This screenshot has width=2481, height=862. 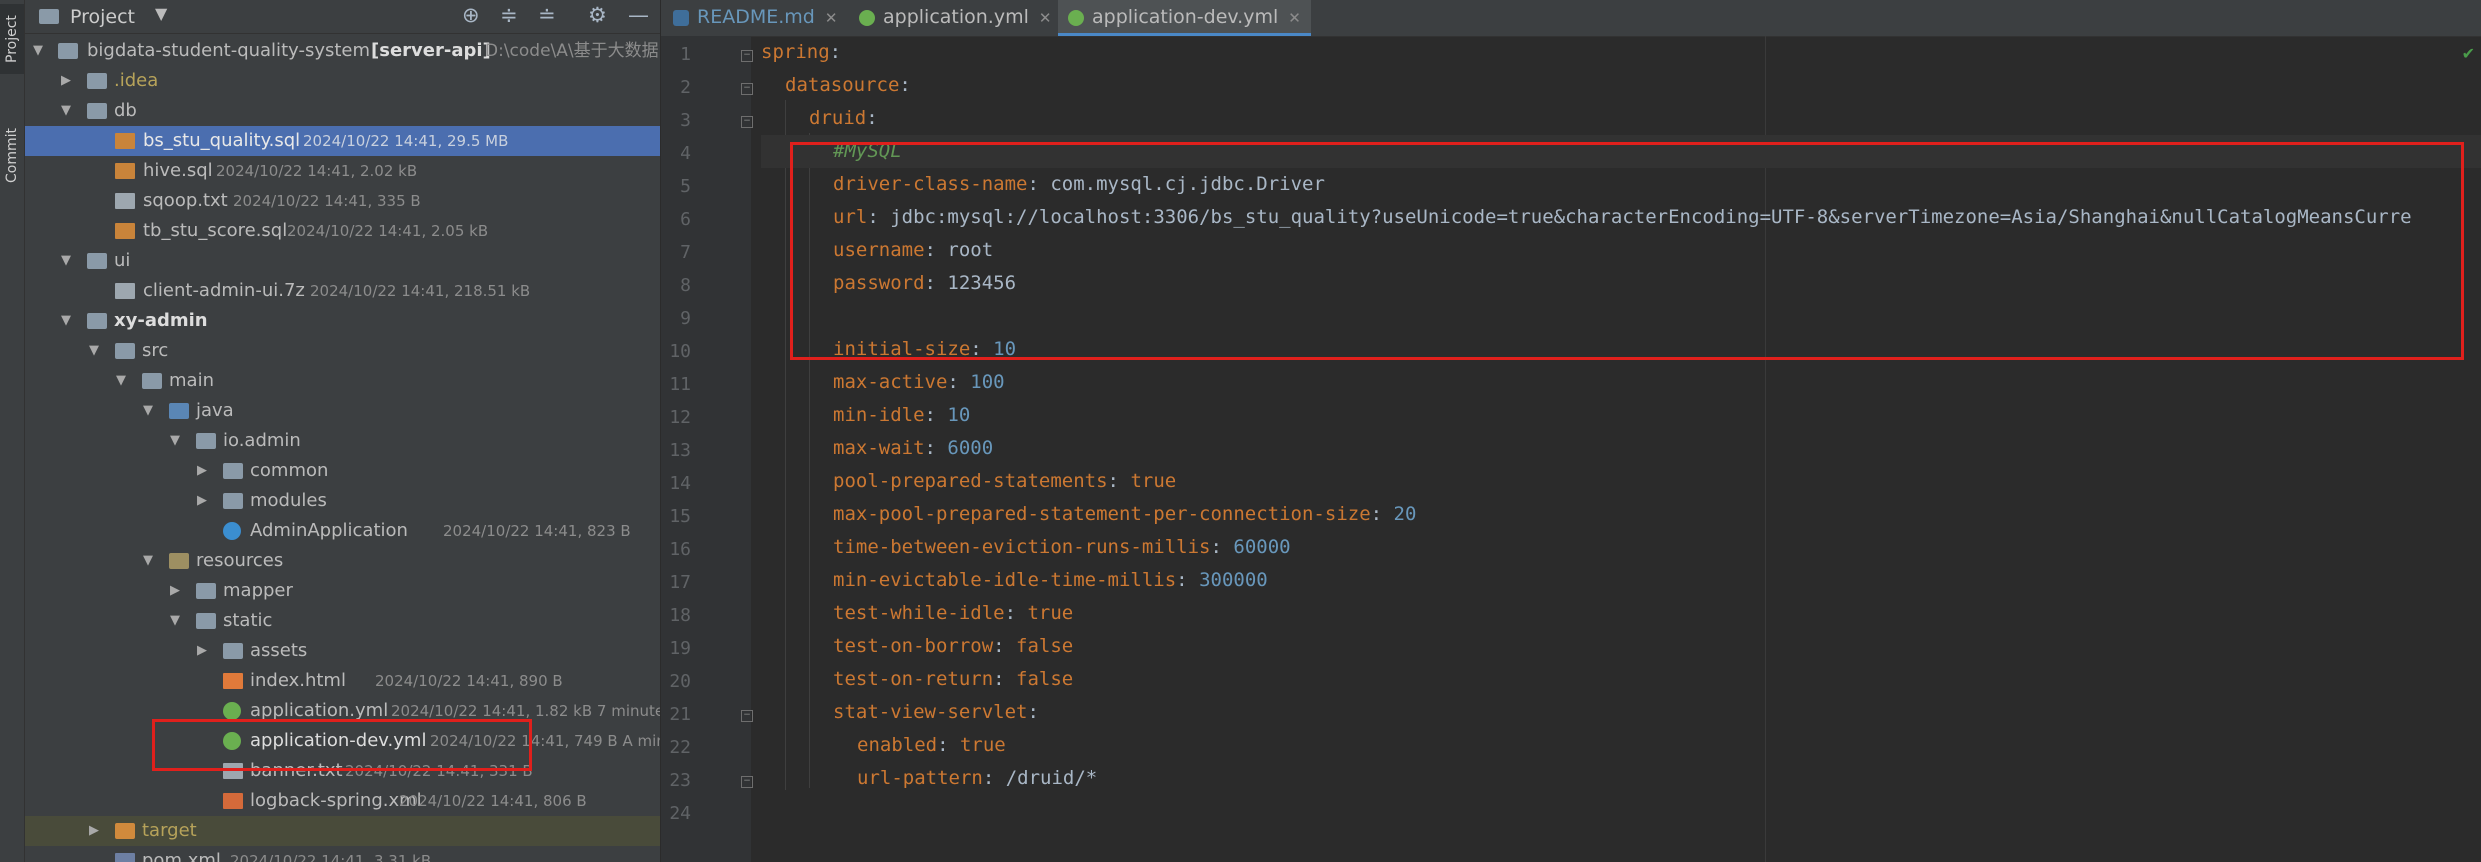 What do you see at coordinates (155, 350) in the screenshot?
I see `tree-item-label: src` at bounding box center [155, 350].